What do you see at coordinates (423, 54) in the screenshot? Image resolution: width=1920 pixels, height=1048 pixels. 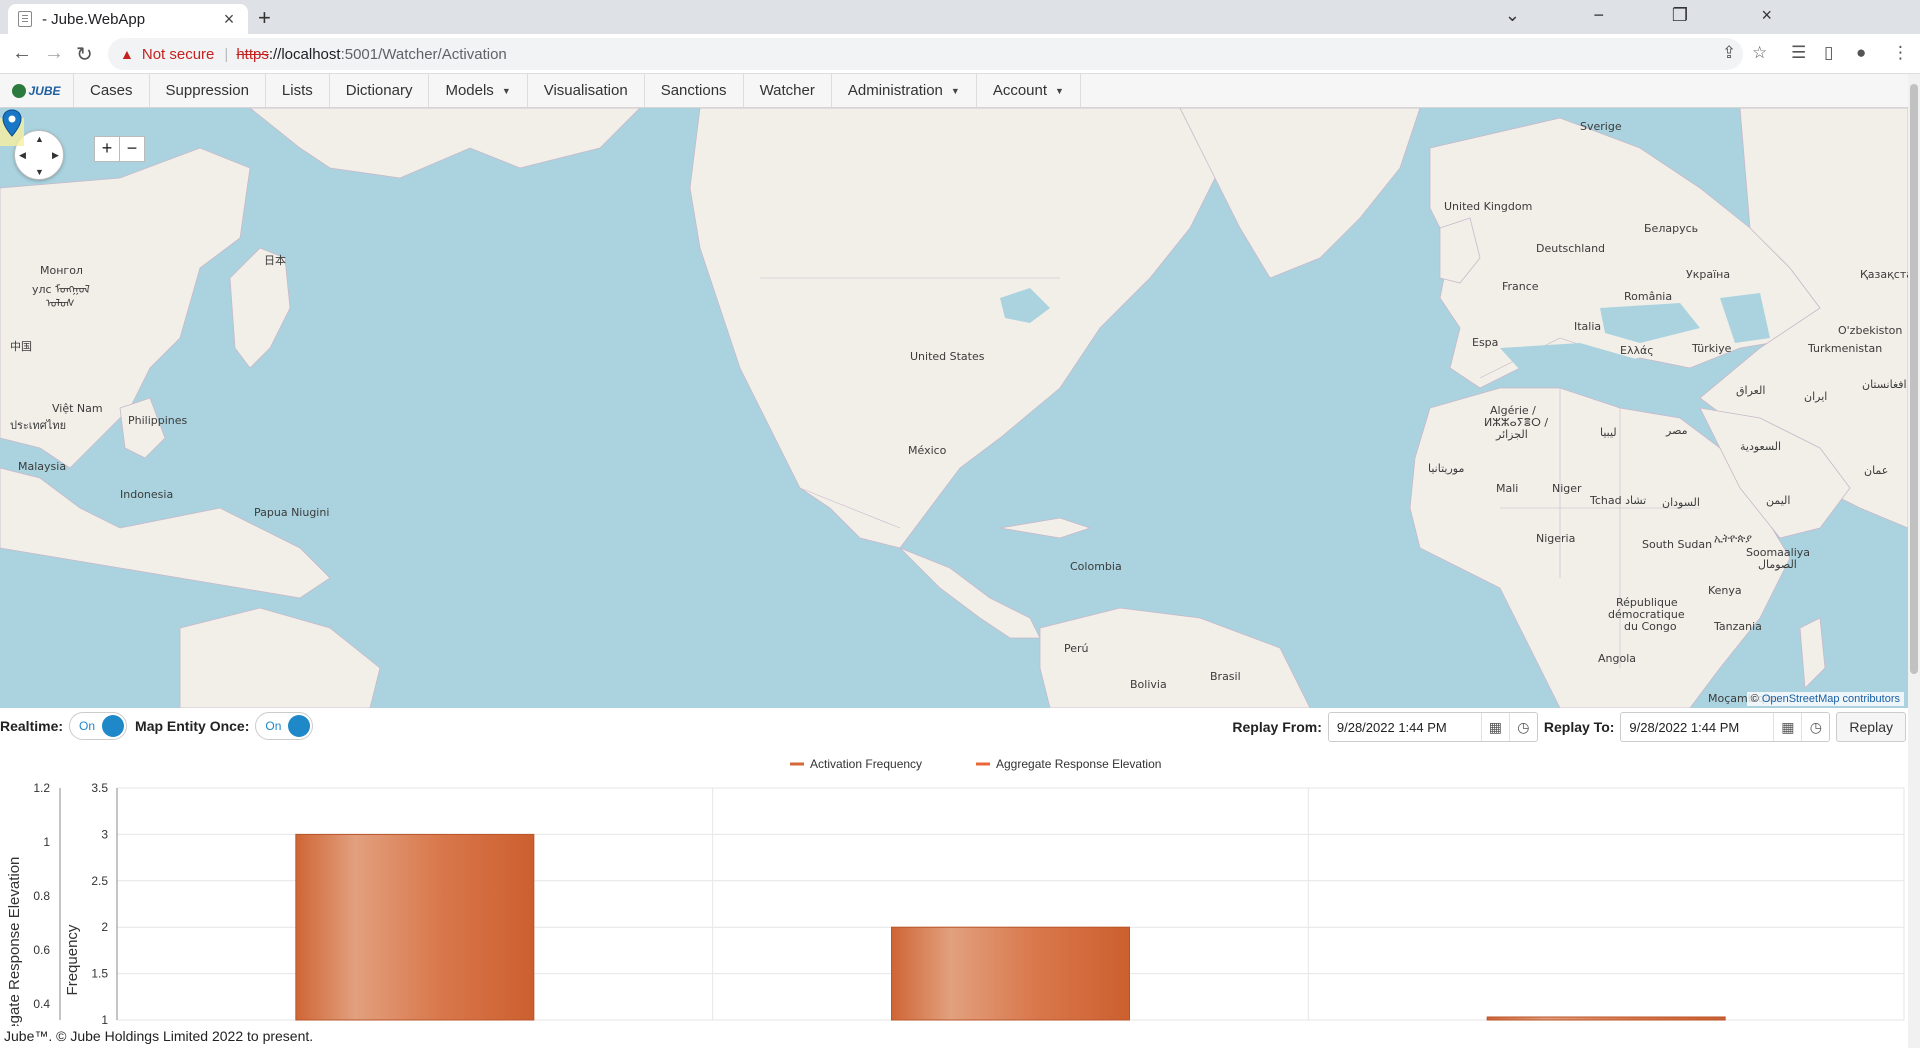 I see `url-path: :5001/Watcher/Activation` at bounding box center [423, 54].